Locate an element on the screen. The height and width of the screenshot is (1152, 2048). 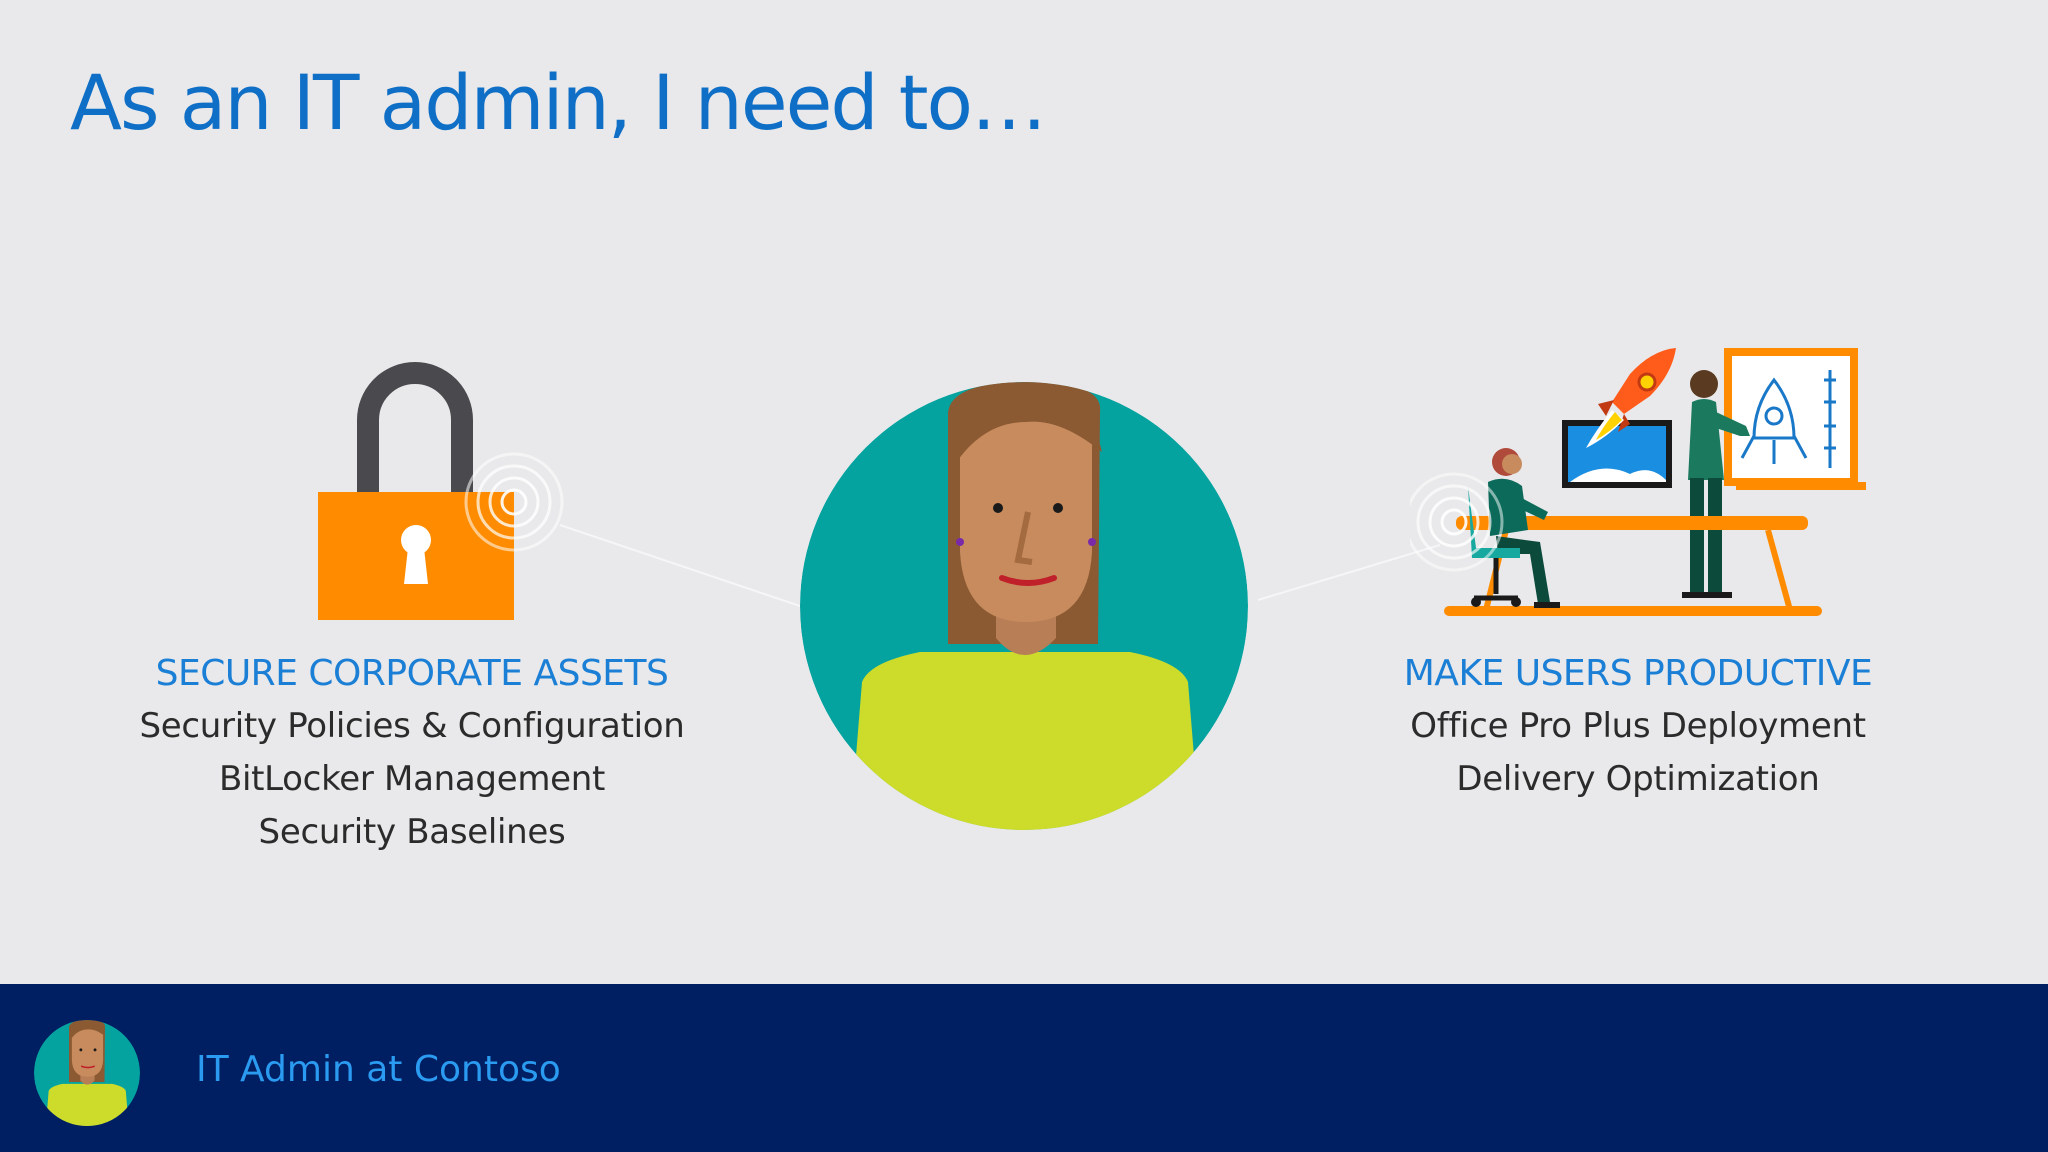
team-productivity-icon is located at coordinates (1635, 482).